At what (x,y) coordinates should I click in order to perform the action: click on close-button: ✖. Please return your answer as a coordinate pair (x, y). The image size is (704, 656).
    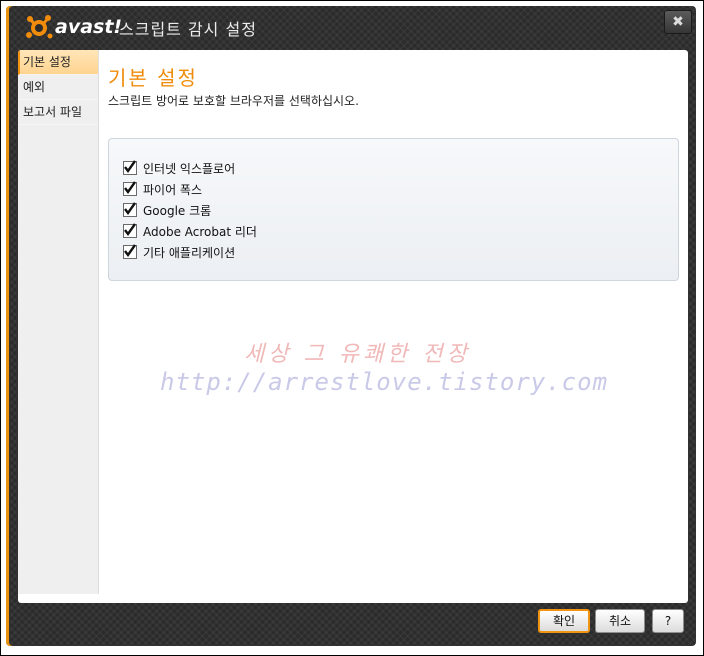
    Looking at the image, I should click on (678, 22).